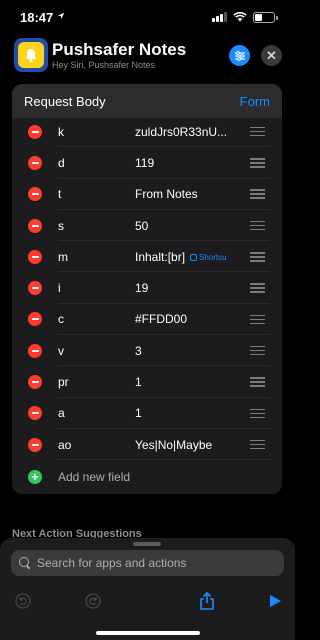 The width and height of the screenshot is (320, 640). I want to click on field-value: Yes|No|Maybe, so click(173, 445).